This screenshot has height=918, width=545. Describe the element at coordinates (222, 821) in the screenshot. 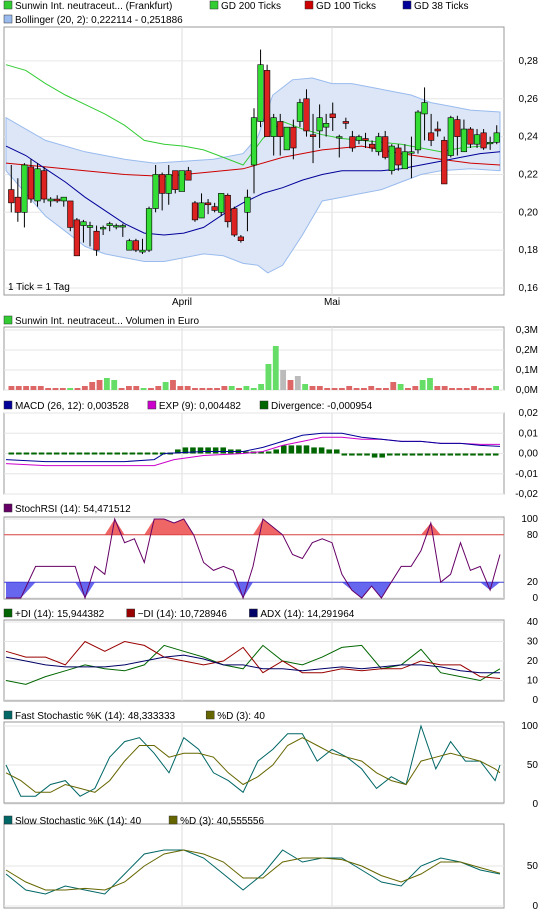

I see `legend-label: %D (3): 40,555556` at that location.